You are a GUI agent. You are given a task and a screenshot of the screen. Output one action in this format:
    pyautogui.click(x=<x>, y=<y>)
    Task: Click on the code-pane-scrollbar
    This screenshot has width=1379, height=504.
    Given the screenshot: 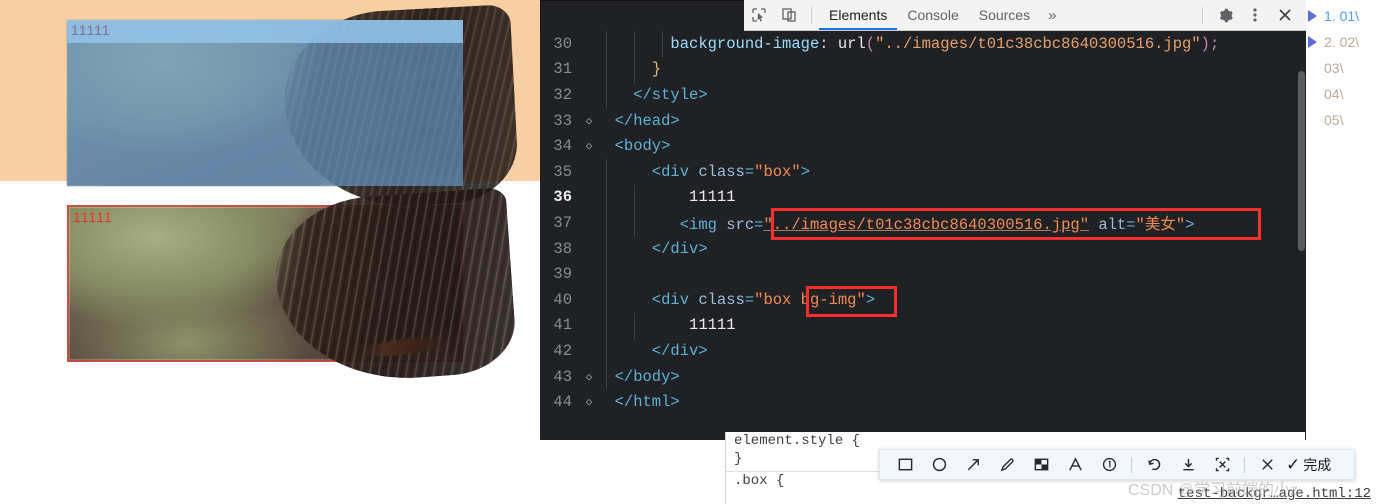 What is the action you would take?
    pyautogui.click(x=1301, y=235)
    